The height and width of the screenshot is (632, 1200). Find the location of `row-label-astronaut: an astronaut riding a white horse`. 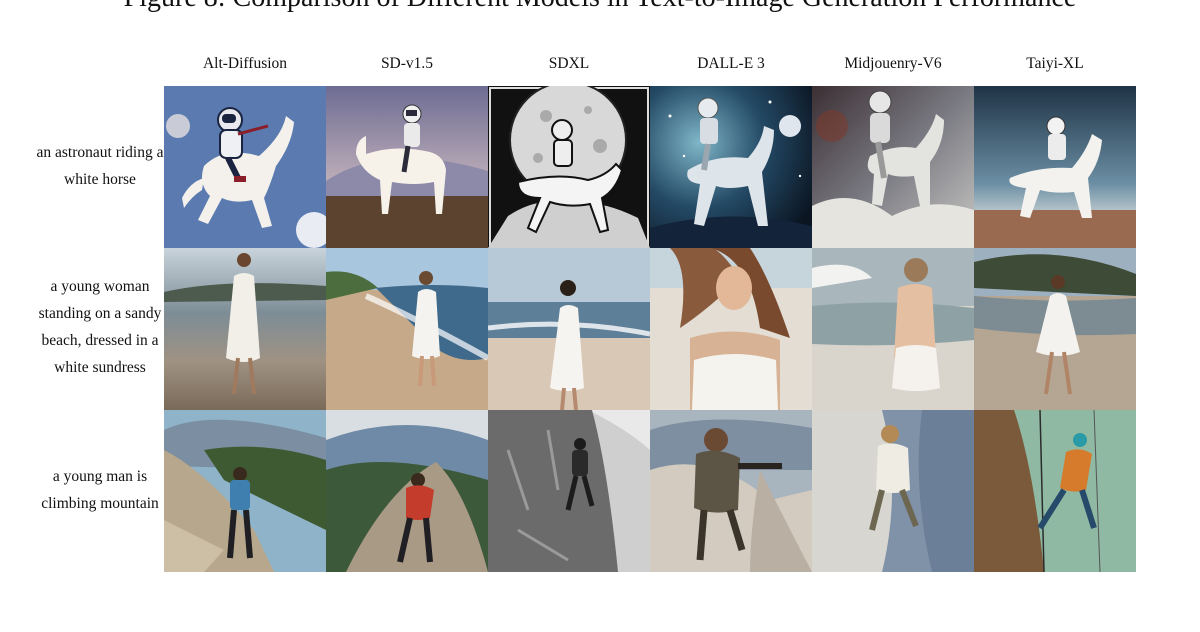

row-label-astronaut: an astronaut riding a white horse is located at coordinates (100, 166).